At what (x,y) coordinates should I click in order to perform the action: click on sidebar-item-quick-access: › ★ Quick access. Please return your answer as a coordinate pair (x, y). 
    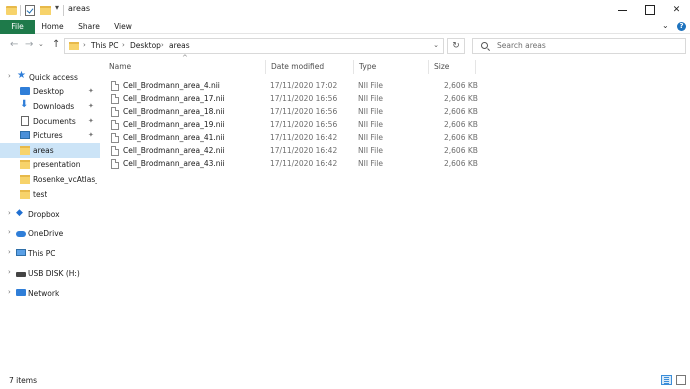
    Looking at the image, I should click on (50, 77).